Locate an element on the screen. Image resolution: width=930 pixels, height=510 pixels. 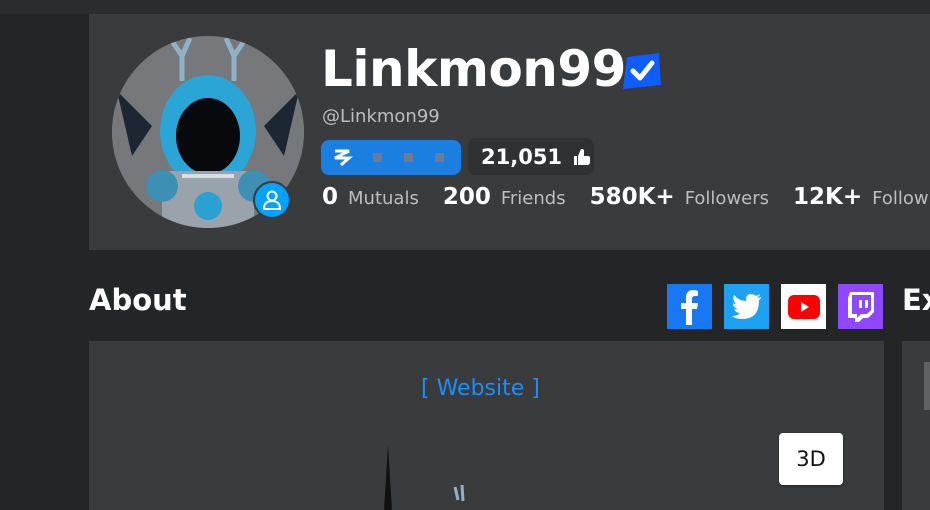
stat-followers: 580K+ Followers is located at coordinates (679, 197).